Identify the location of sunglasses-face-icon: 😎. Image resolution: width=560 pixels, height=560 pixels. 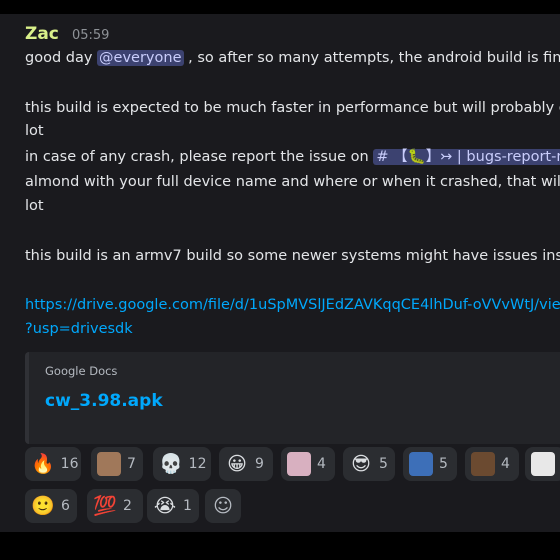
(361, 464).